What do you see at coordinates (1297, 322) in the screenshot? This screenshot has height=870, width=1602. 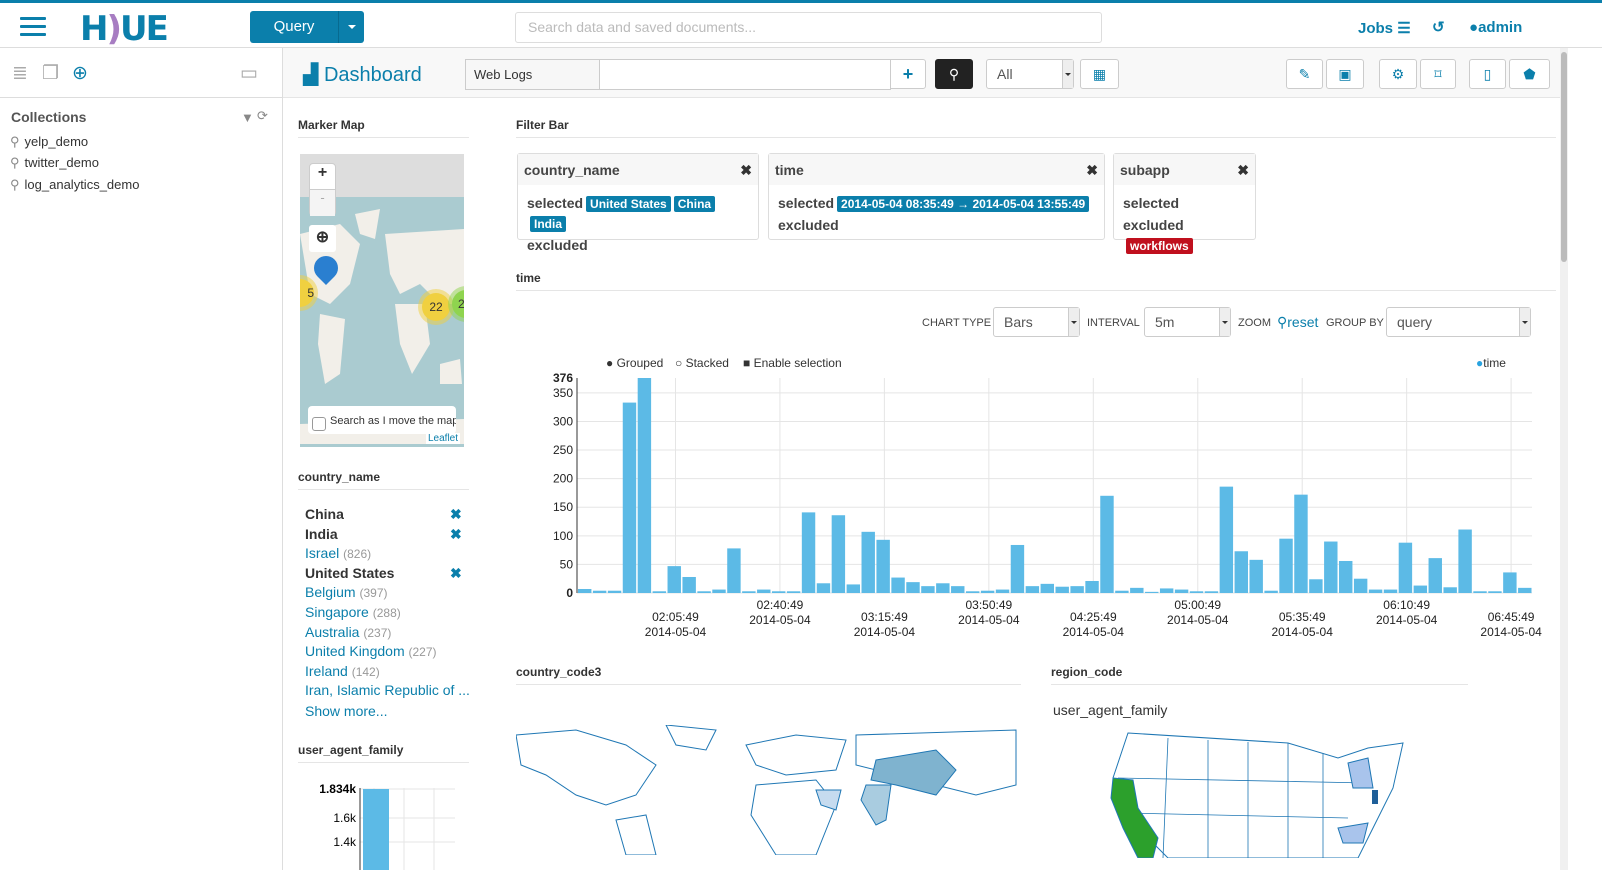 I see `zoom-reset-link: ⚲reset` at bounding box center [1297, 322].